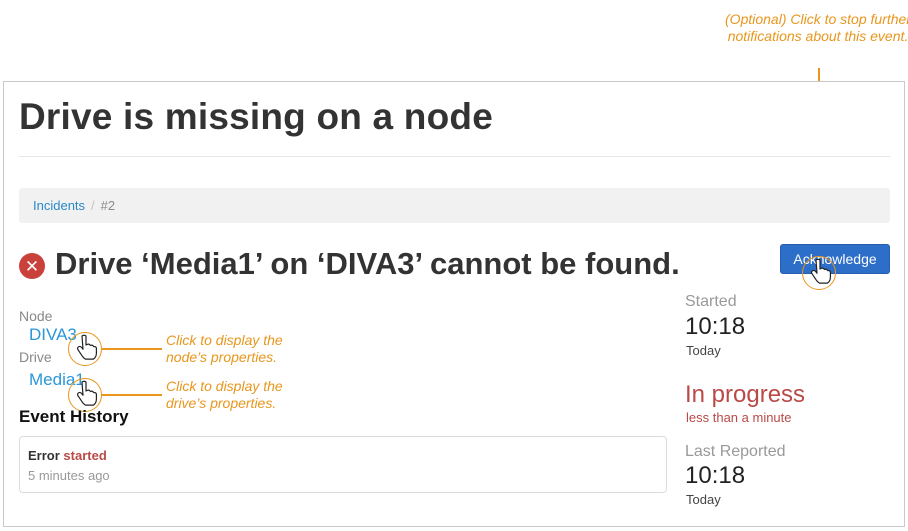 Image resolution: width=908 pixels, height=531 pixels. What do you see at coordinates (454, 205) in the screenshot?
I see `breadcrumb: Incidents / #2` at bounding box center [454, 205].